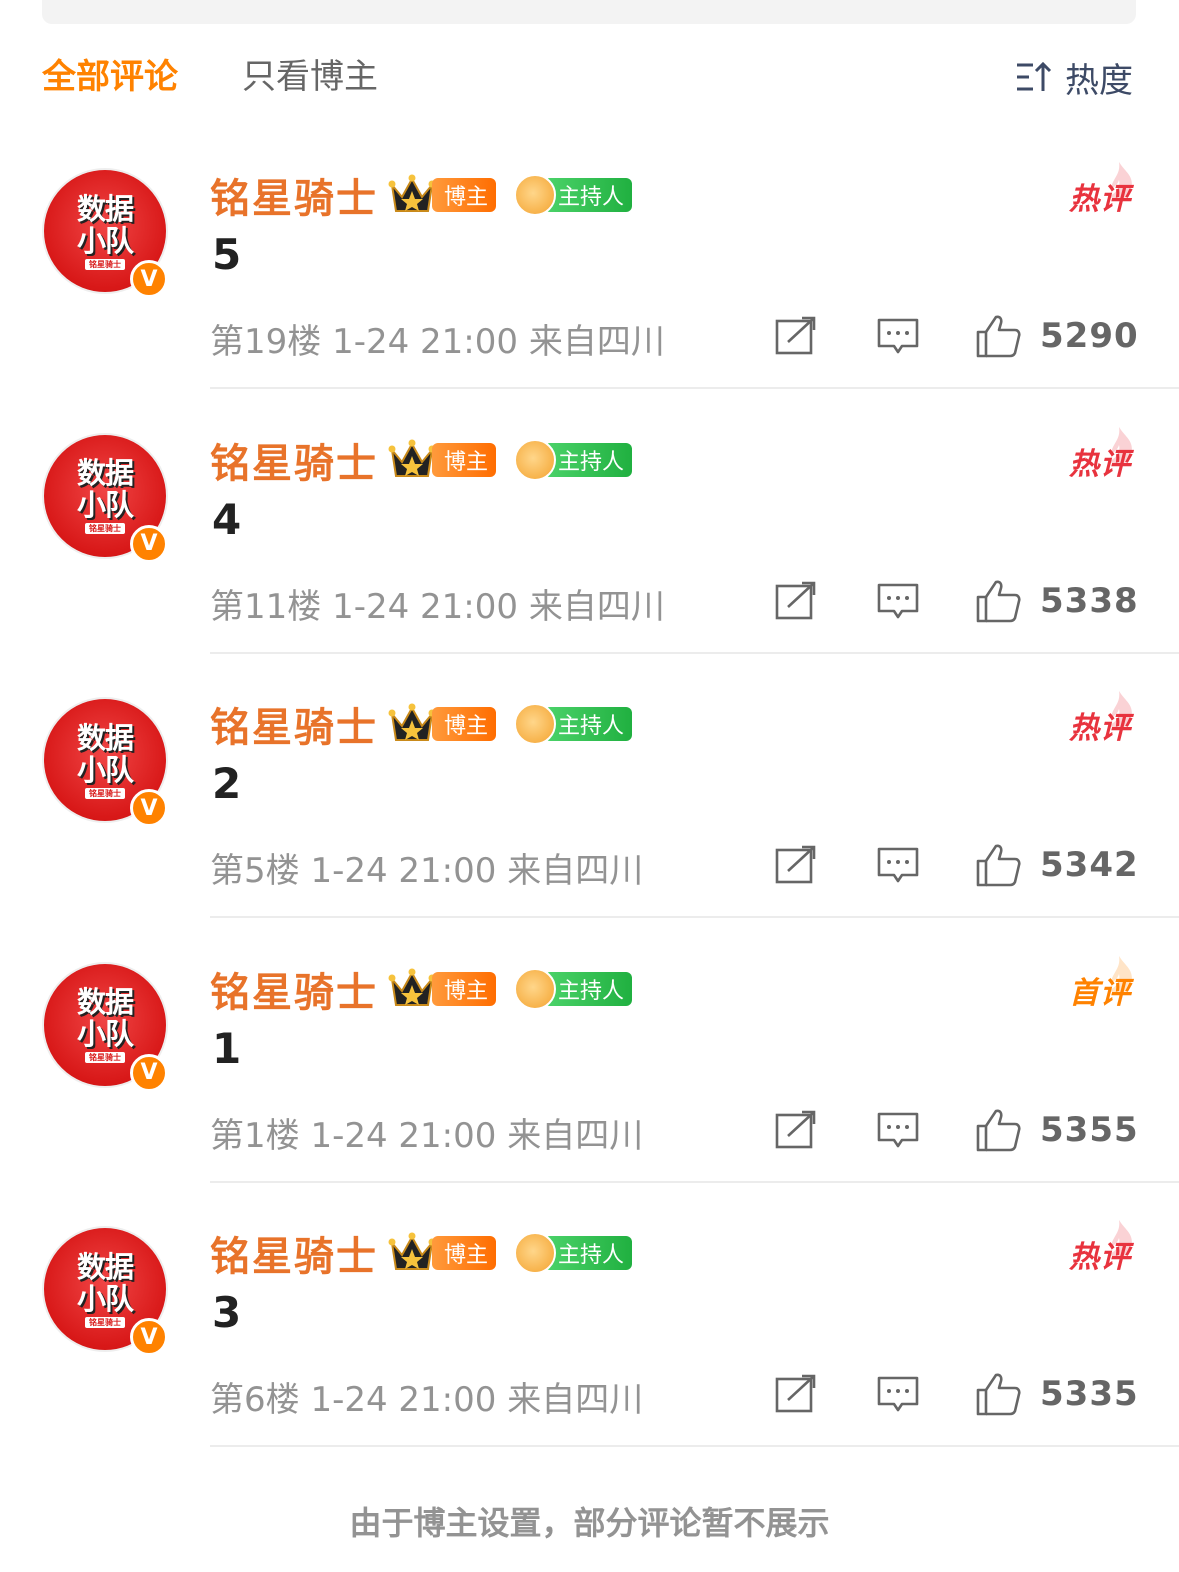 The width and height of the screenshot is (1179, 1572). What do you see at coordinates (421, 196) in the screenshot?
I see `name-row: 铭星骑士 博主 主持人` at bounding box center [421, 196].